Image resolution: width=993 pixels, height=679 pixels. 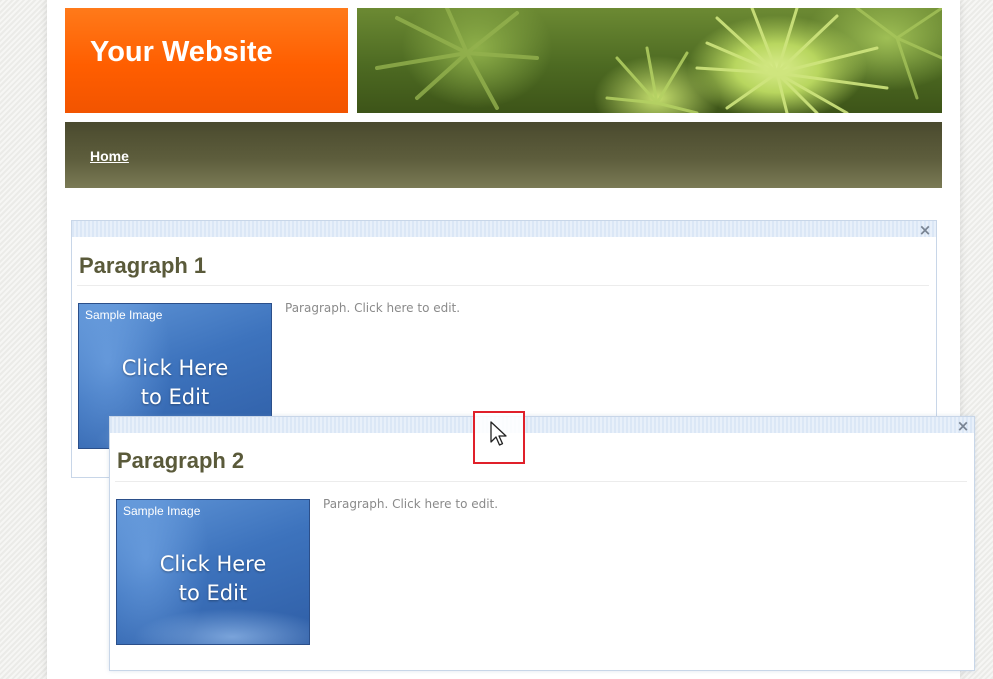 I want to click on paragraph-heading: Paragraph 2, so click(x=180, y=461).